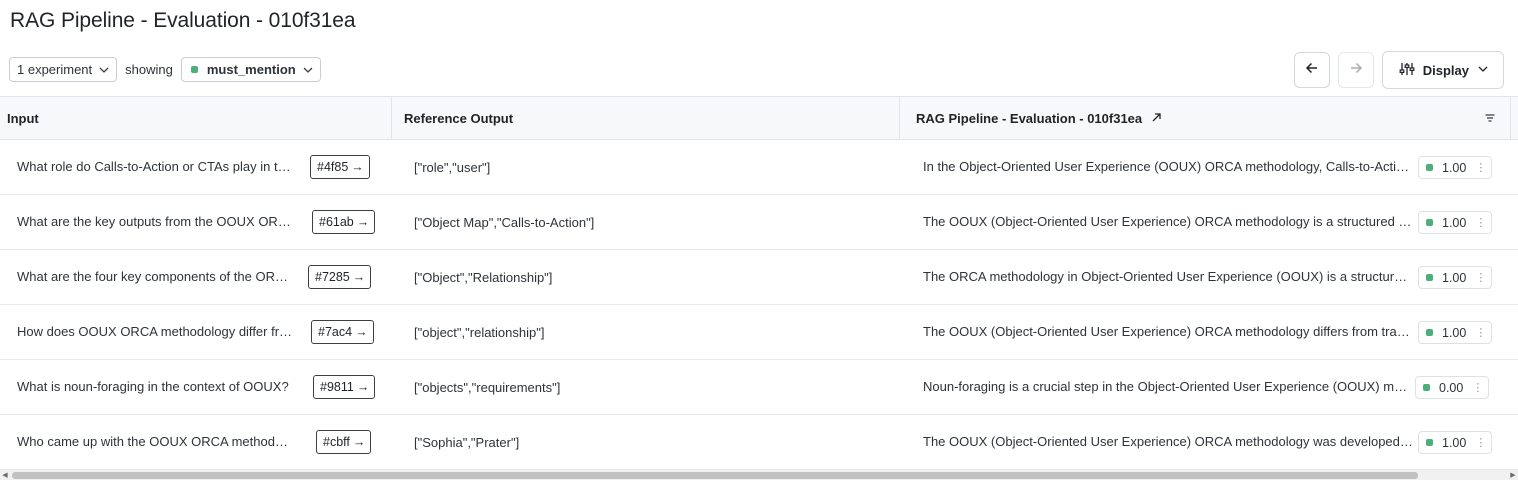 The image size is (1518, 480). Describe the element at coordinates (336, 222) in the screenshot. I see `example-id: #61ab` at that location.